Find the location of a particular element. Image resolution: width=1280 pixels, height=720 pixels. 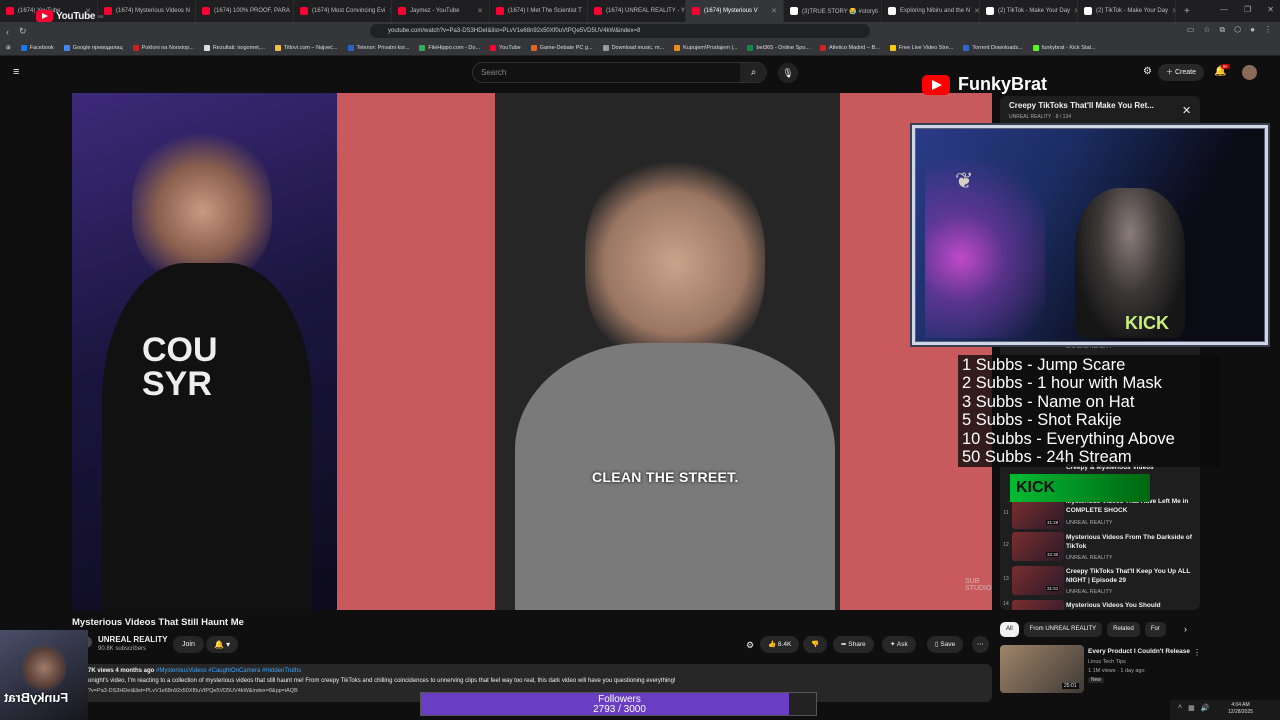

new-badge: New is located at coordinates (1096, 680).